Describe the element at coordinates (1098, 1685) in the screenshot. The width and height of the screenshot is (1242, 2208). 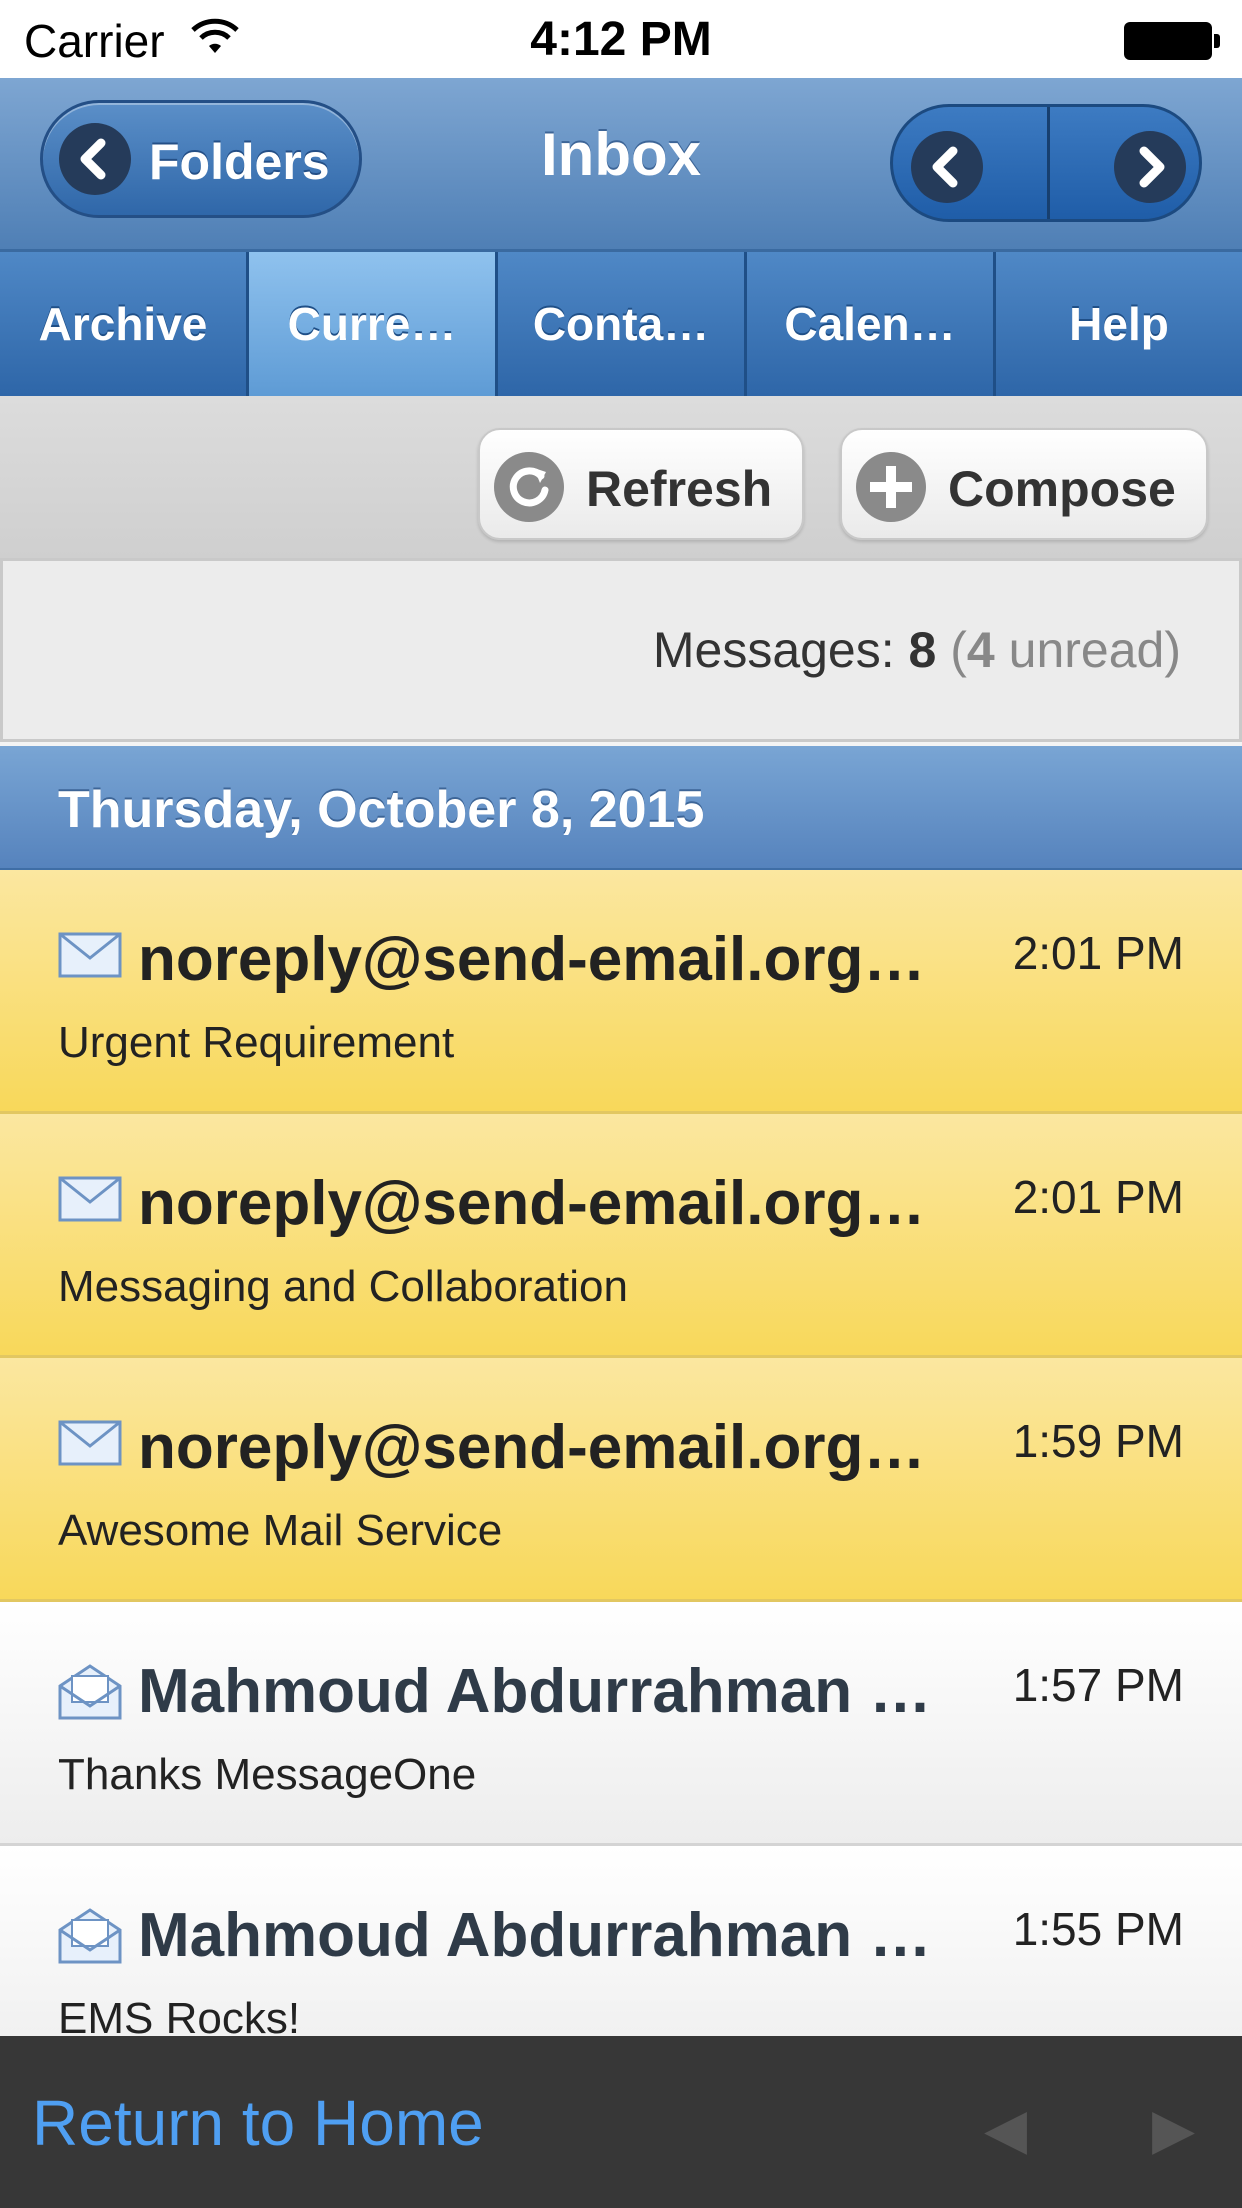
I see `message-time: 1:57 PM` at that location.